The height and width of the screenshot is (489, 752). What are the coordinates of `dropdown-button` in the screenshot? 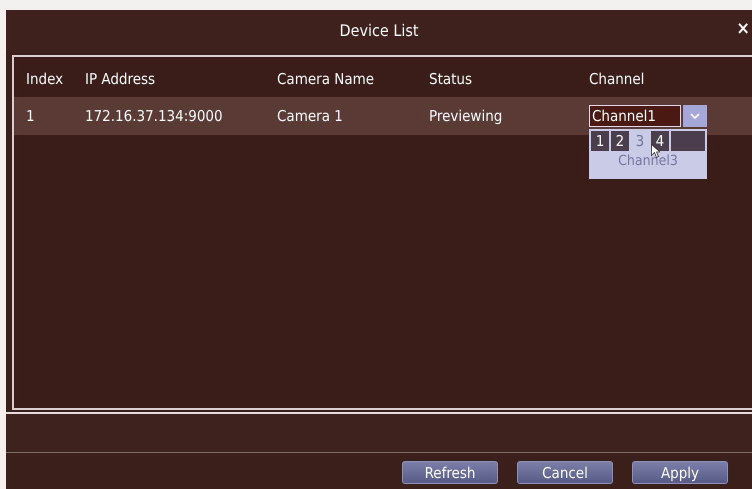 It's located at (695, 116).